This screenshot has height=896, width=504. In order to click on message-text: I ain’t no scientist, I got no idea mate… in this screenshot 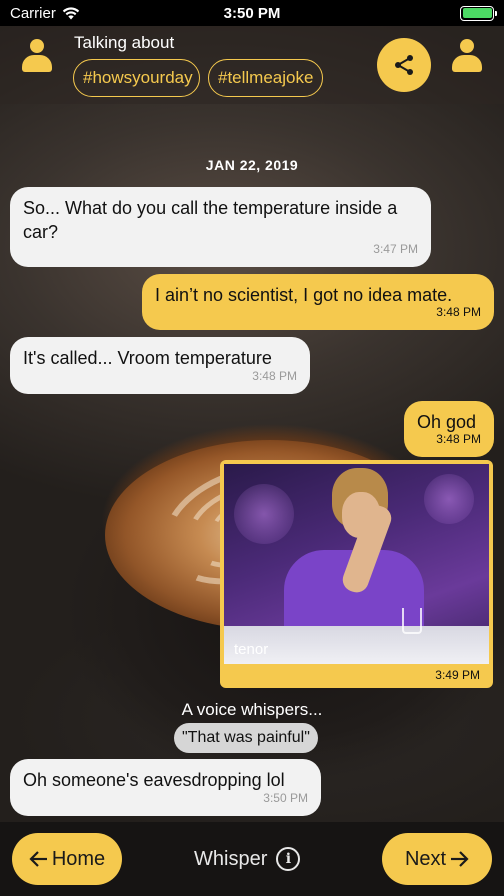, I will do `click(304, 295)`.